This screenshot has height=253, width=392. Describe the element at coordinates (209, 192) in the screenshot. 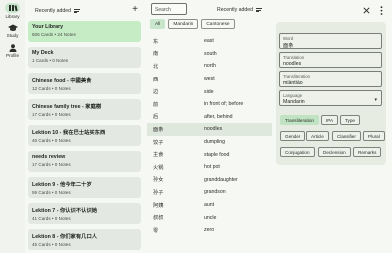

I see `word-row: 孙子 grandson` at that location.